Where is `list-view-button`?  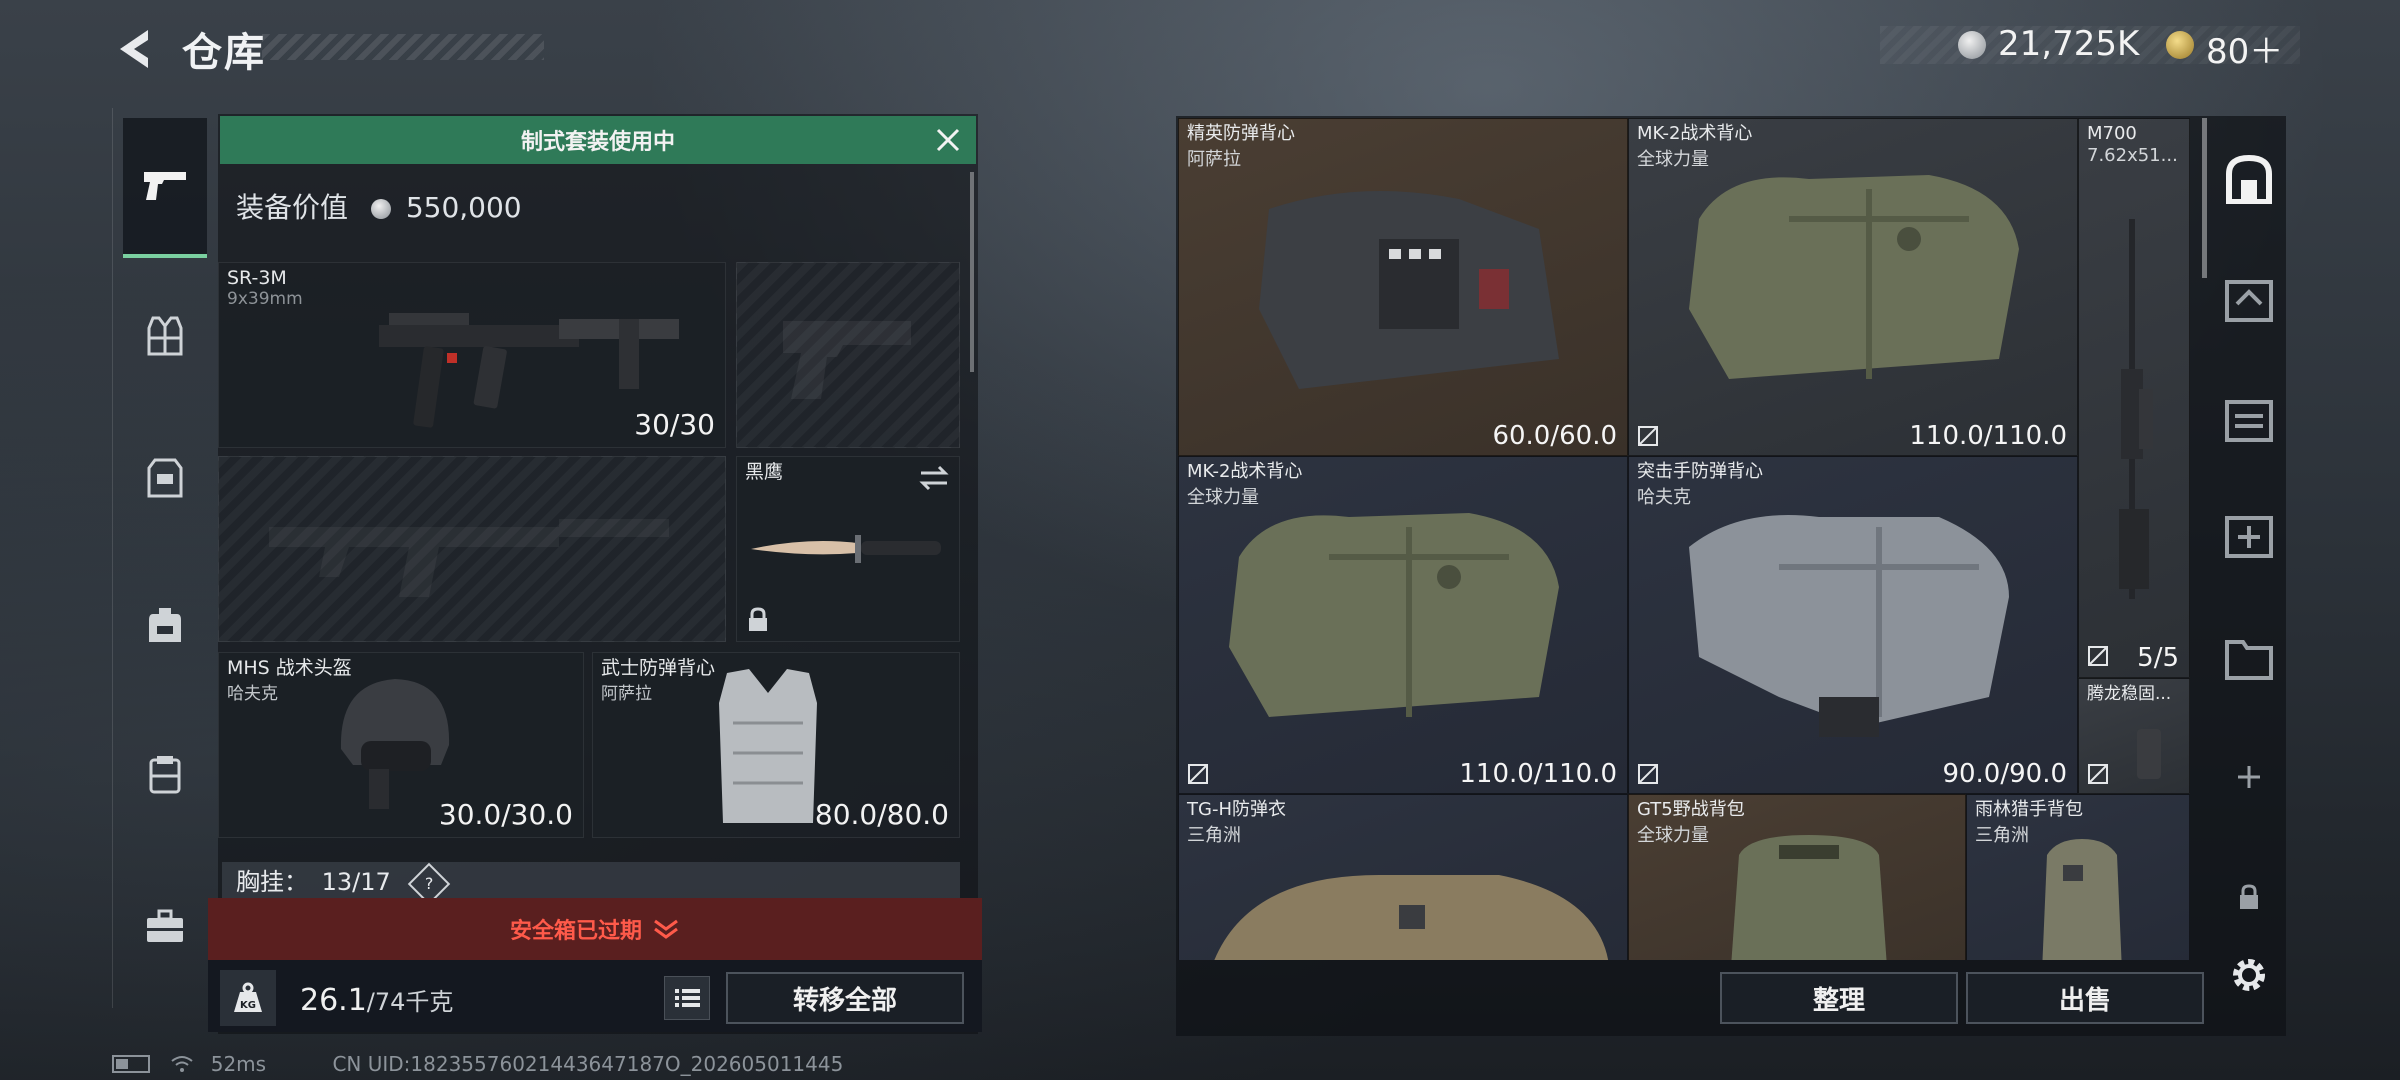 list-view-button is located at coordinates (687, 998).